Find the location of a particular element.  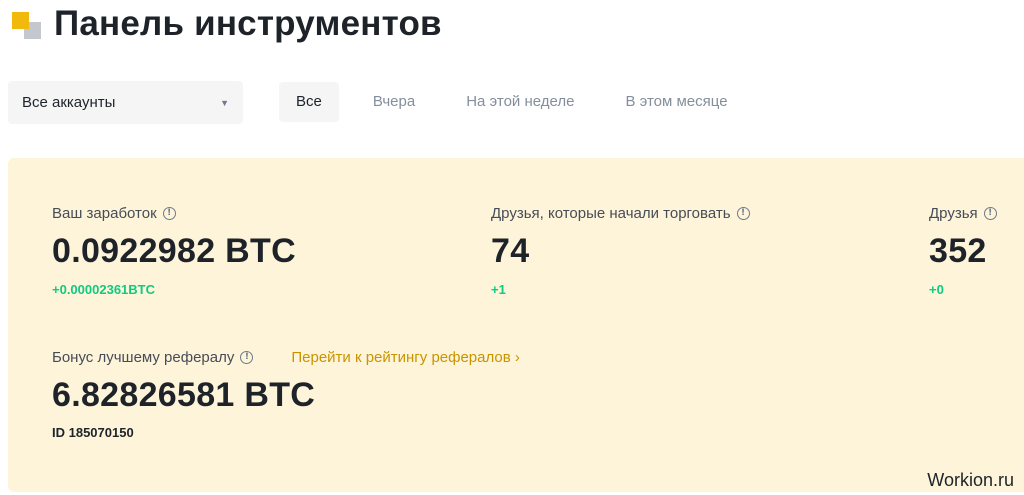

stat-bonus-label: Бонус лучшему рефералу is located at coordinates (143, 357).